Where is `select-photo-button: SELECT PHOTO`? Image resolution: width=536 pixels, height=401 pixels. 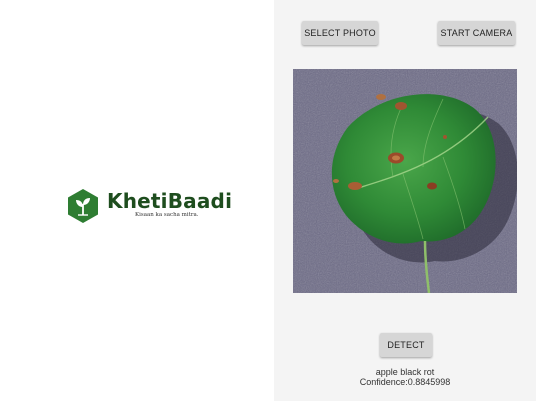
select-photo-button: SELECT PHOTO is located at coordinates (340, 33).